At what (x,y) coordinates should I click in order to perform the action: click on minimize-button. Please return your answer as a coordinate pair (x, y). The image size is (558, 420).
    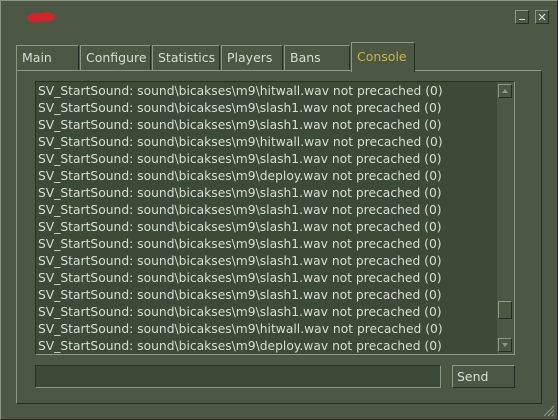
    Looking at the image, I should click on (522, 17).